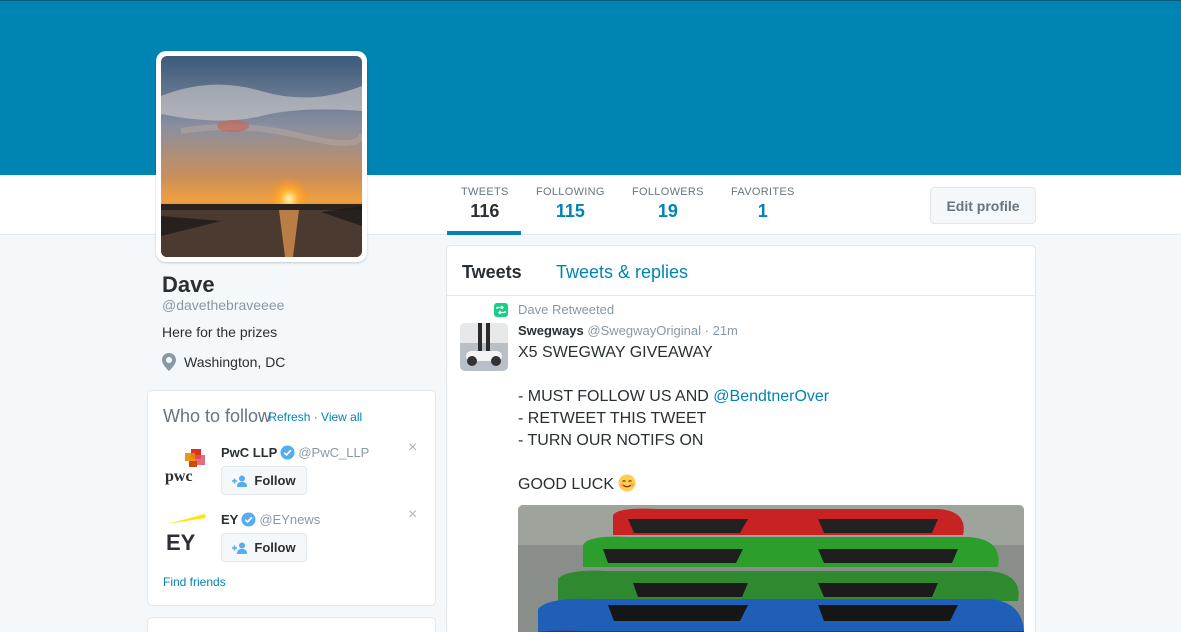  I want to click on nav-following-label: FOLLOWING, so click(570, 192).